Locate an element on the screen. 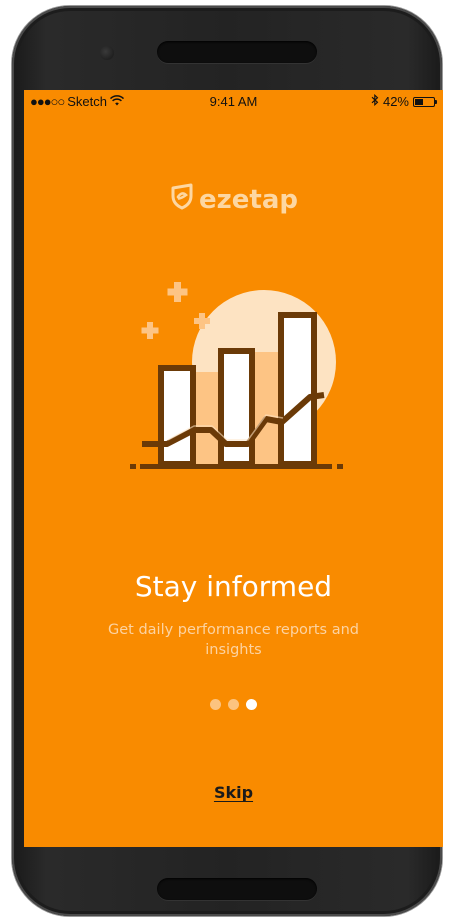 The image size is (452, 919). onboarding-title: Stay informed is located at coordinates (233, 586).